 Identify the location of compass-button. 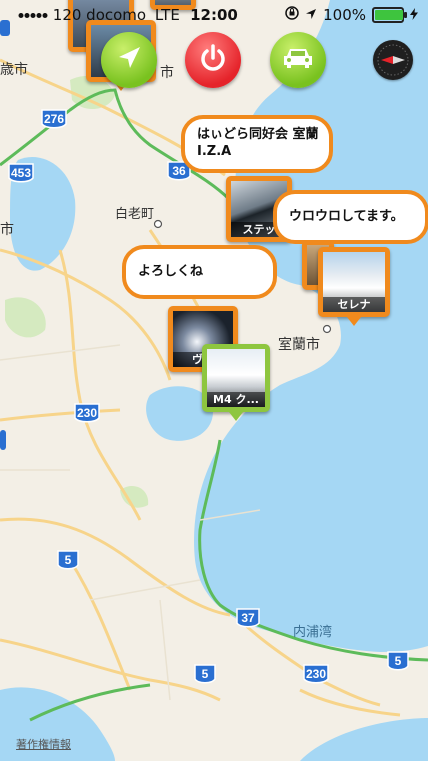
(393, 60).